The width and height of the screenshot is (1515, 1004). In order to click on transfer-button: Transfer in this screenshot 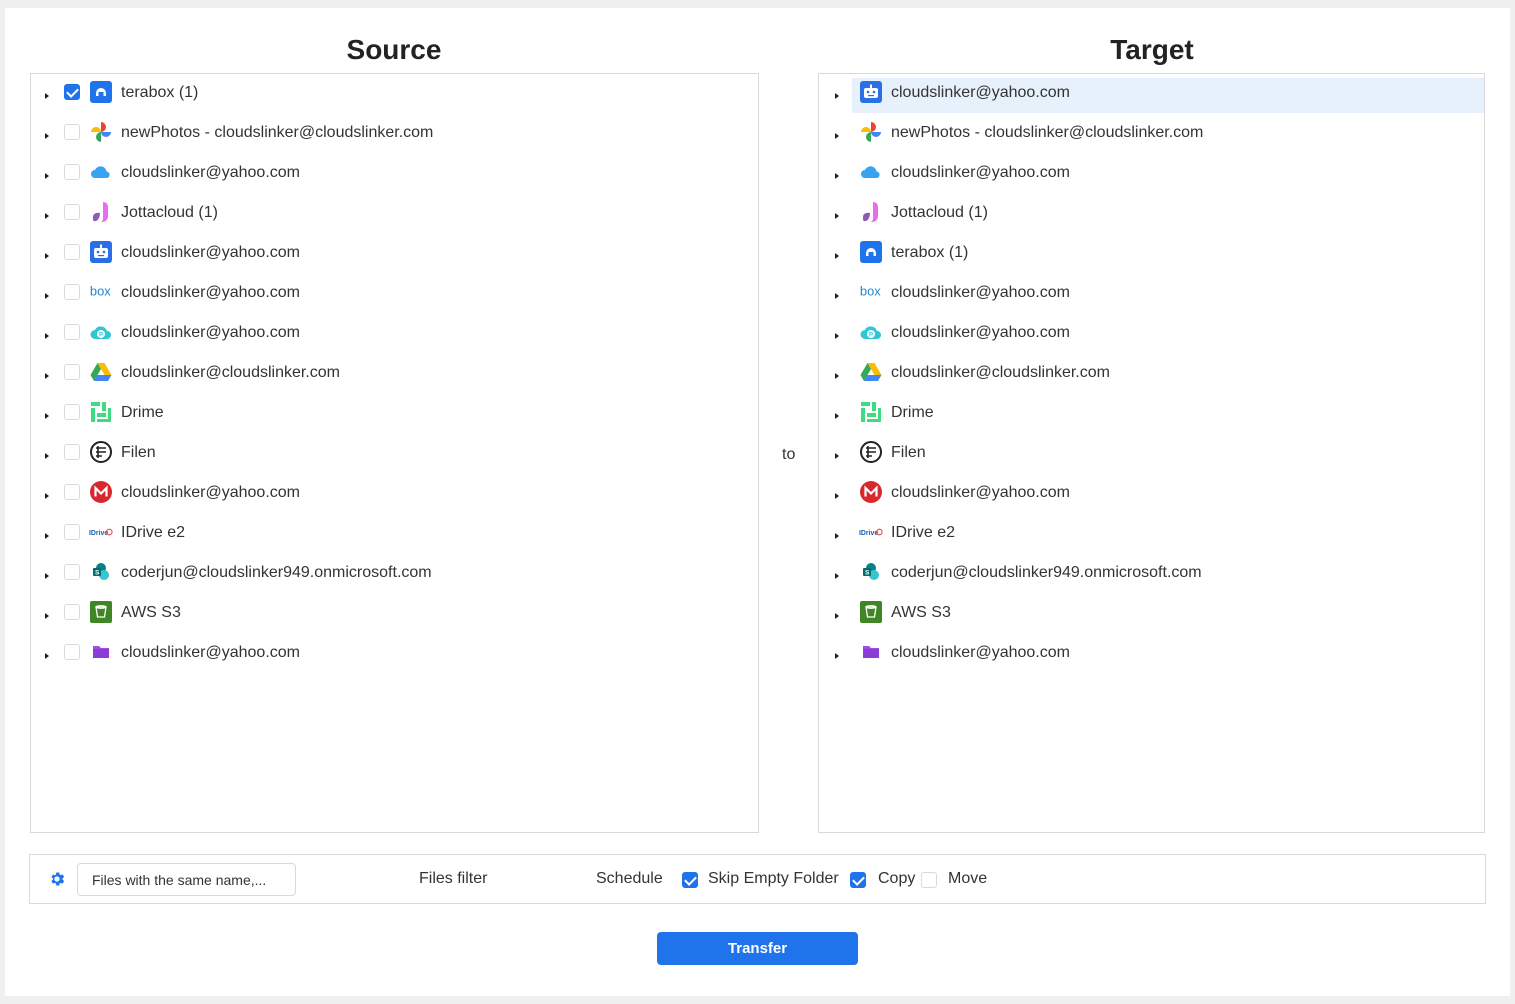, I will do `click(757, 948)`.